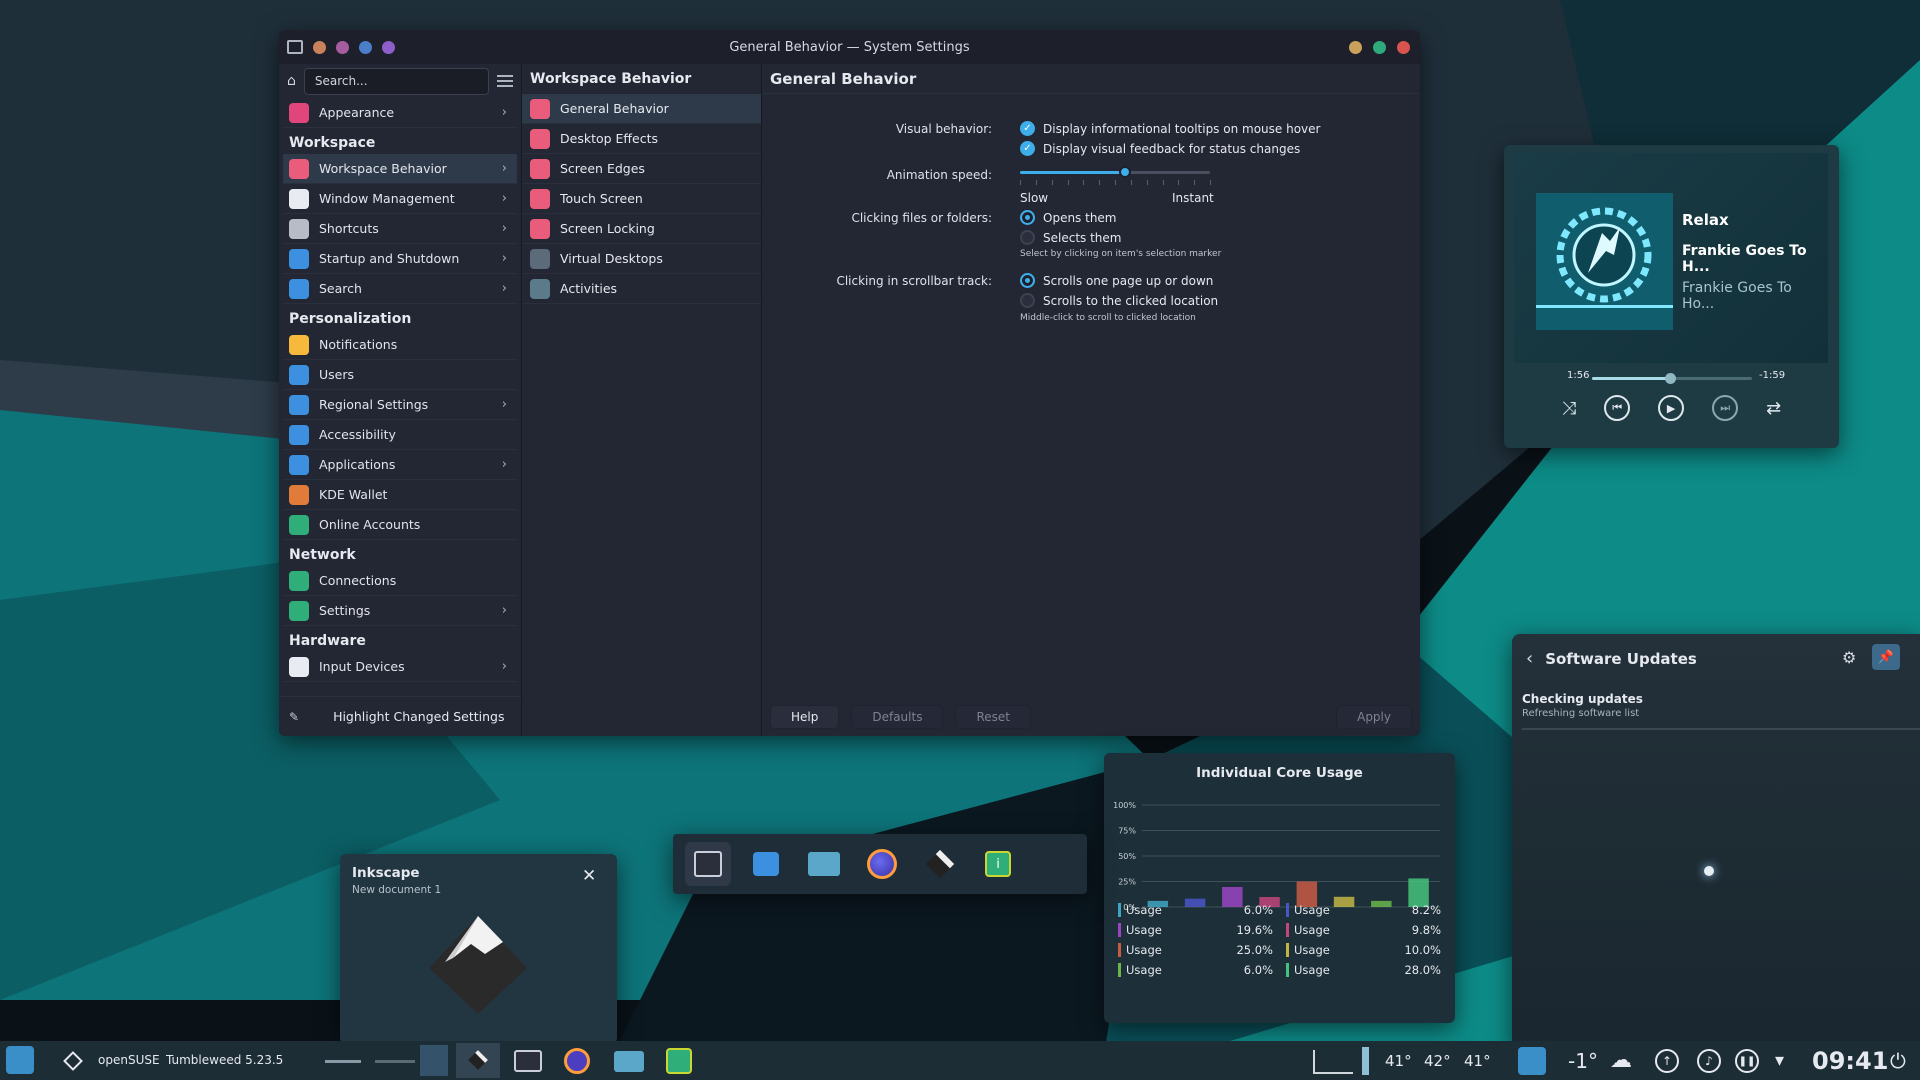 This screenshot has width=1920, height=1080. I want to click on opens-them-radio: Opens them, so click(1068, 217).